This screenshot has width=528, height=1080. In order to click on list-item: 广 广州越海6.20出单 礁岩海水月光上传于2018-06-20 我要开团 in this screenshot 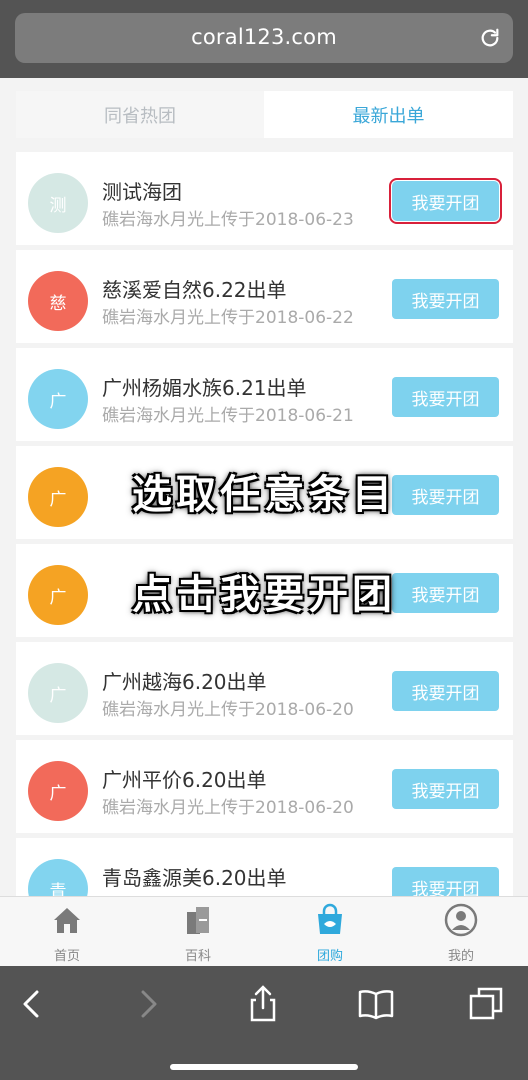, I will do `click(264, 688)`.